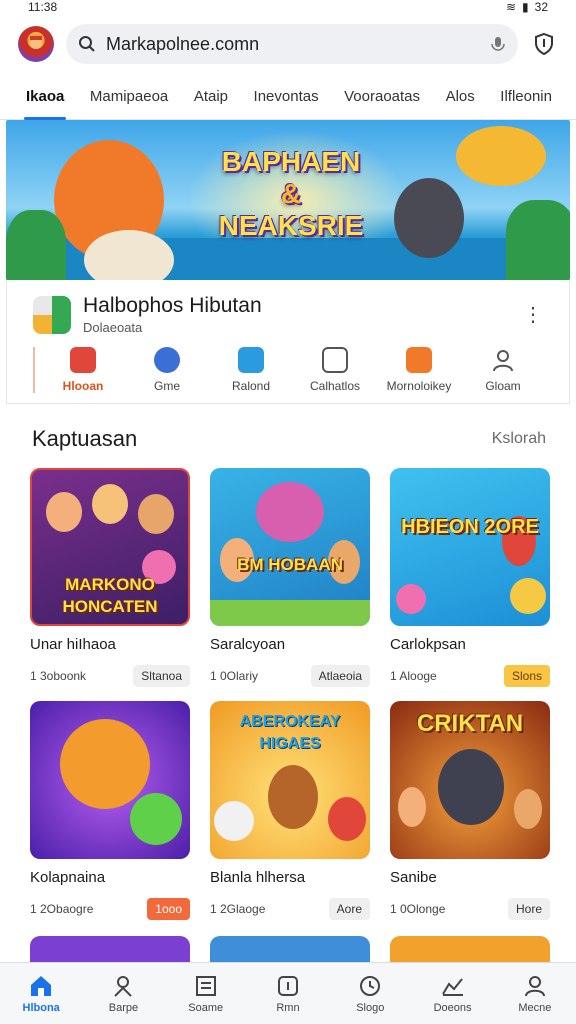 The image size is (576, 1024). Describe the element at coordinates (340, 676) in the screenshot. I see `game-badge: Atlaeoia` at that location.